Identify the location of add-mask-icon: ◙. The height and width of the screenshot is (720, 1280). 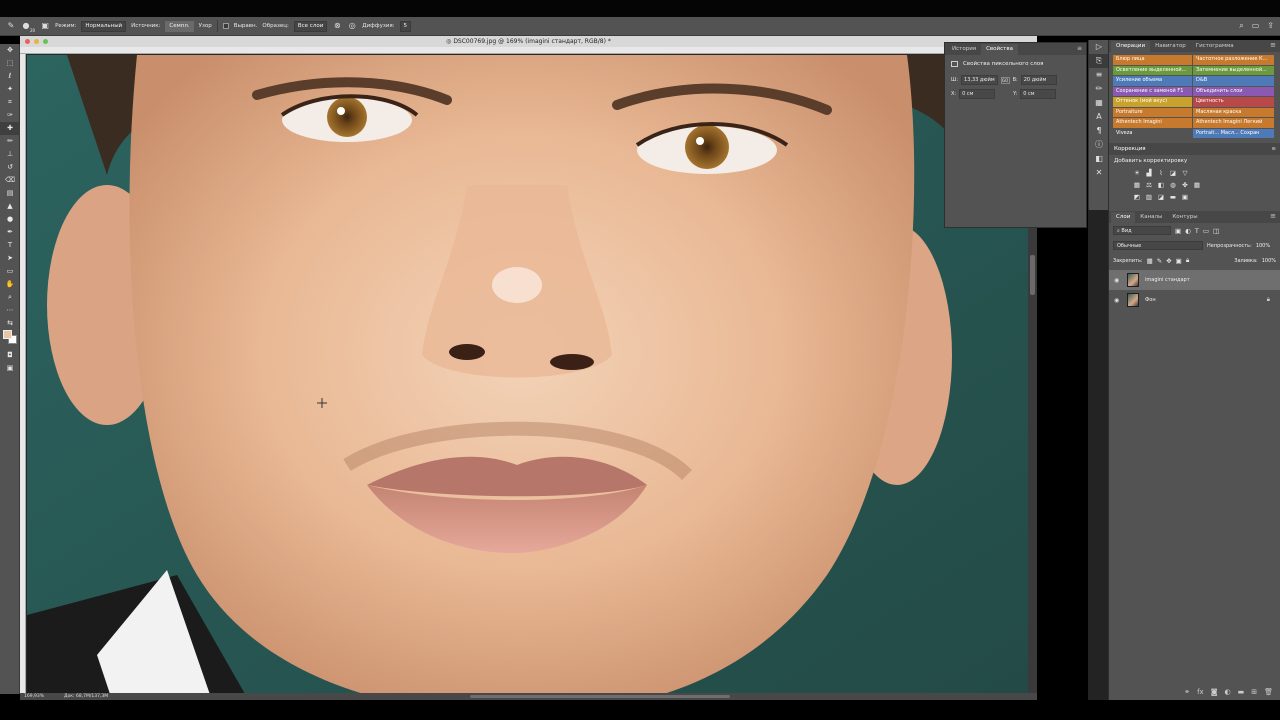
(1214, 692).